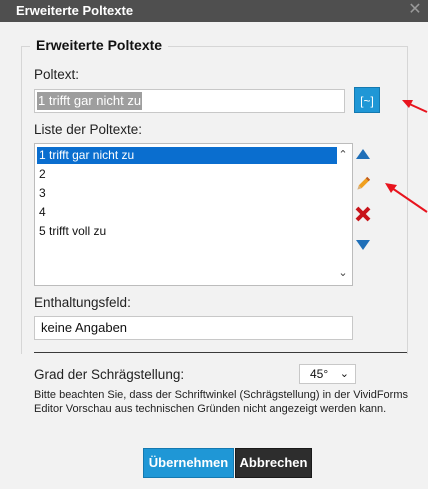 Image resolution: width=428 pixels, height=489 pixels. Describe the element at coordinates (367, 100) in the screenshot. I see `insert-tilde-button: [~]` at that location.